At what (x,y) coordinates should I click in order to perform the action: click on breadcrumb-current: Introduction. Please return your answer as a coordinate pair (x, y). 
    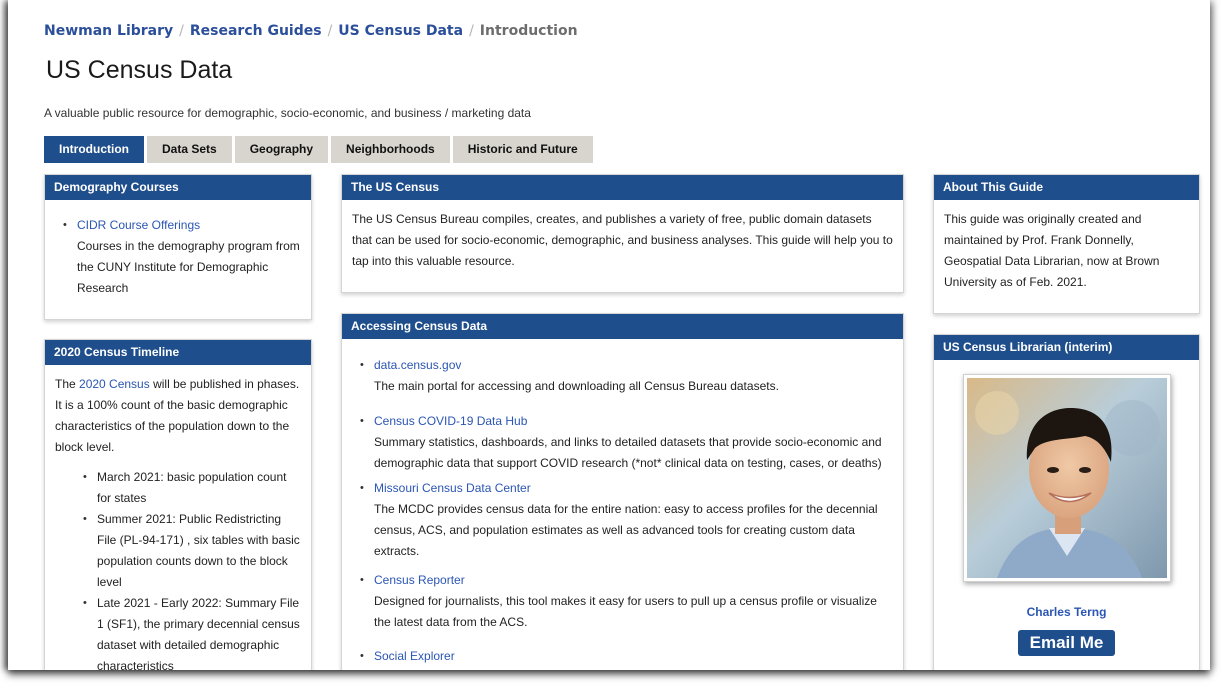
    Looking at the image, I should click on (528, 31).